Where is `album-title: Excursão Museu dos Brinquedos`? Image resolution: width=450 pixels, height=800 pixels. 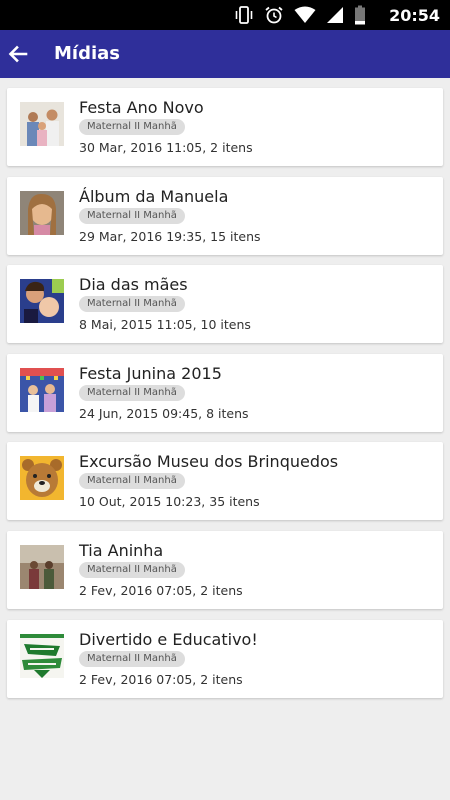
album-title: Excursão Museu dos Brinquedos is located at coordinates (209, 462).